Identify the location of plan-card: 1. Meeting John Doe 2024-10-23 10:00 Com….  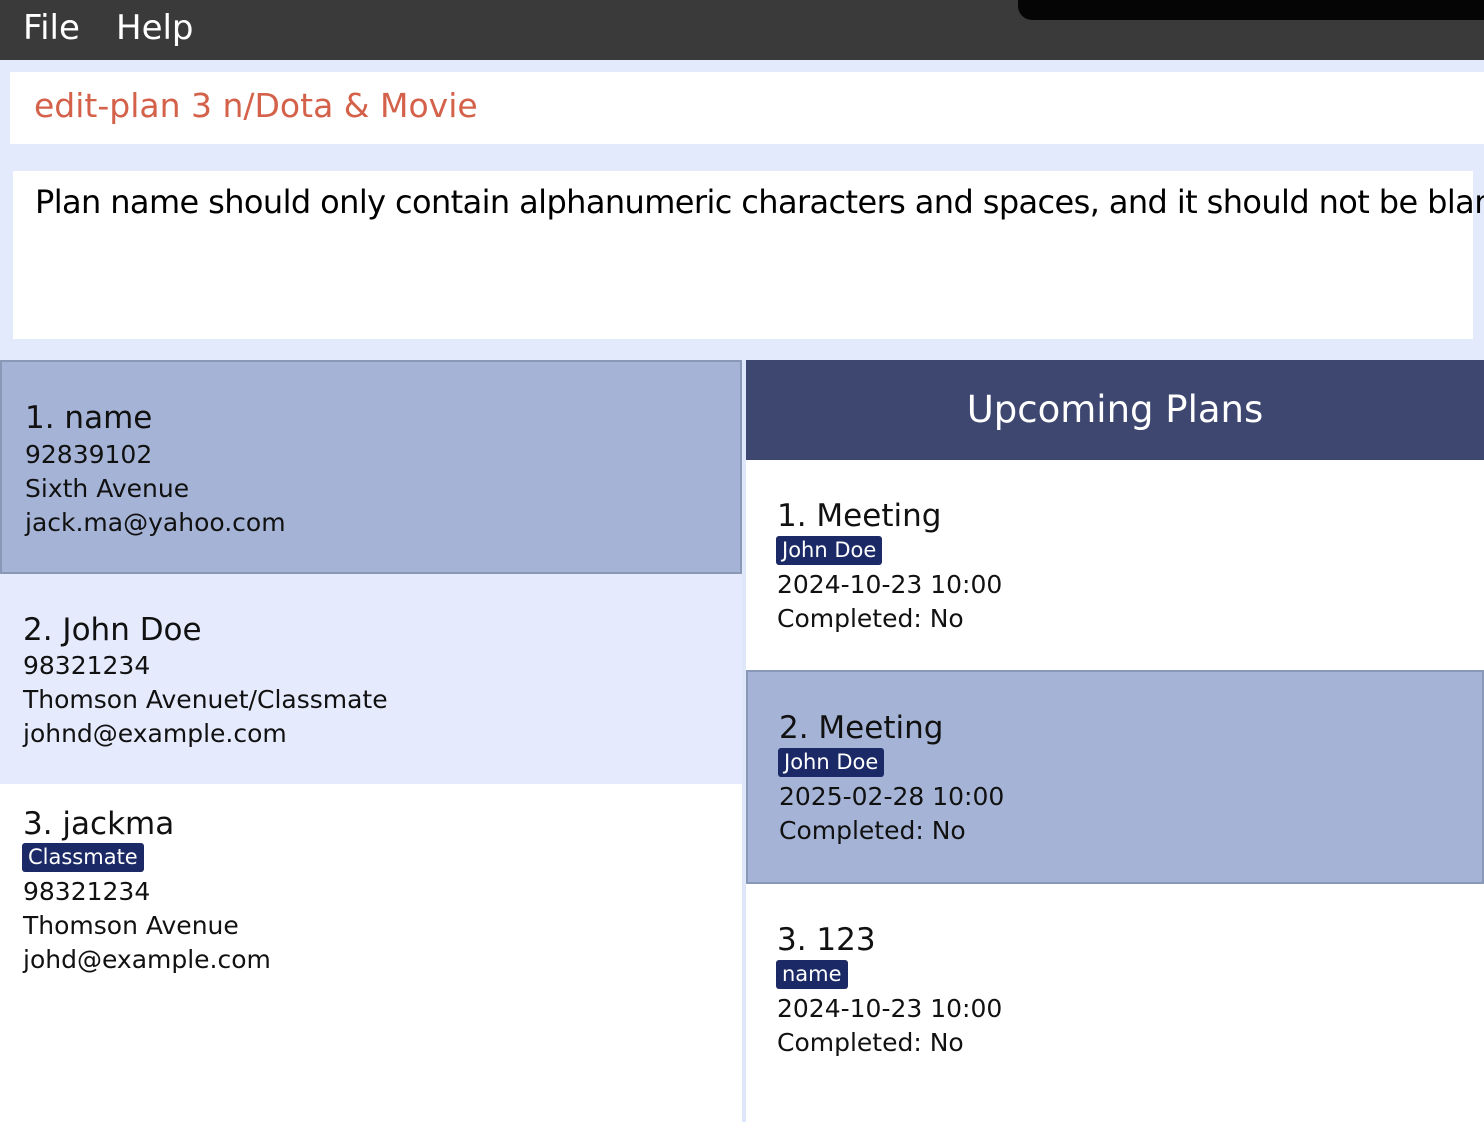
(1115, 565).